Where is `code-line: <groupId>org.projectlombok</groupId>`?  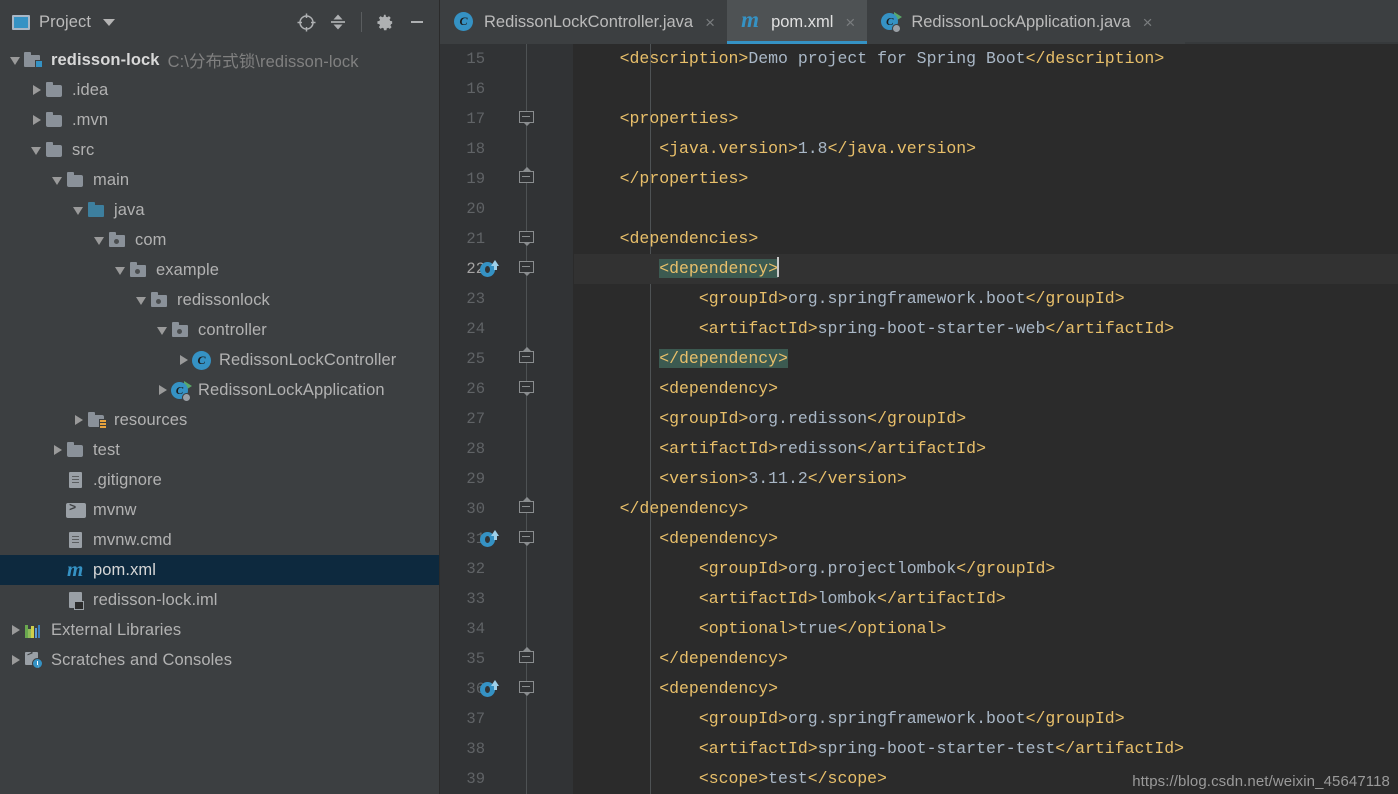
code-line: <groupId>org.projectlombok</groupId> is located at coordinates (986, 569).